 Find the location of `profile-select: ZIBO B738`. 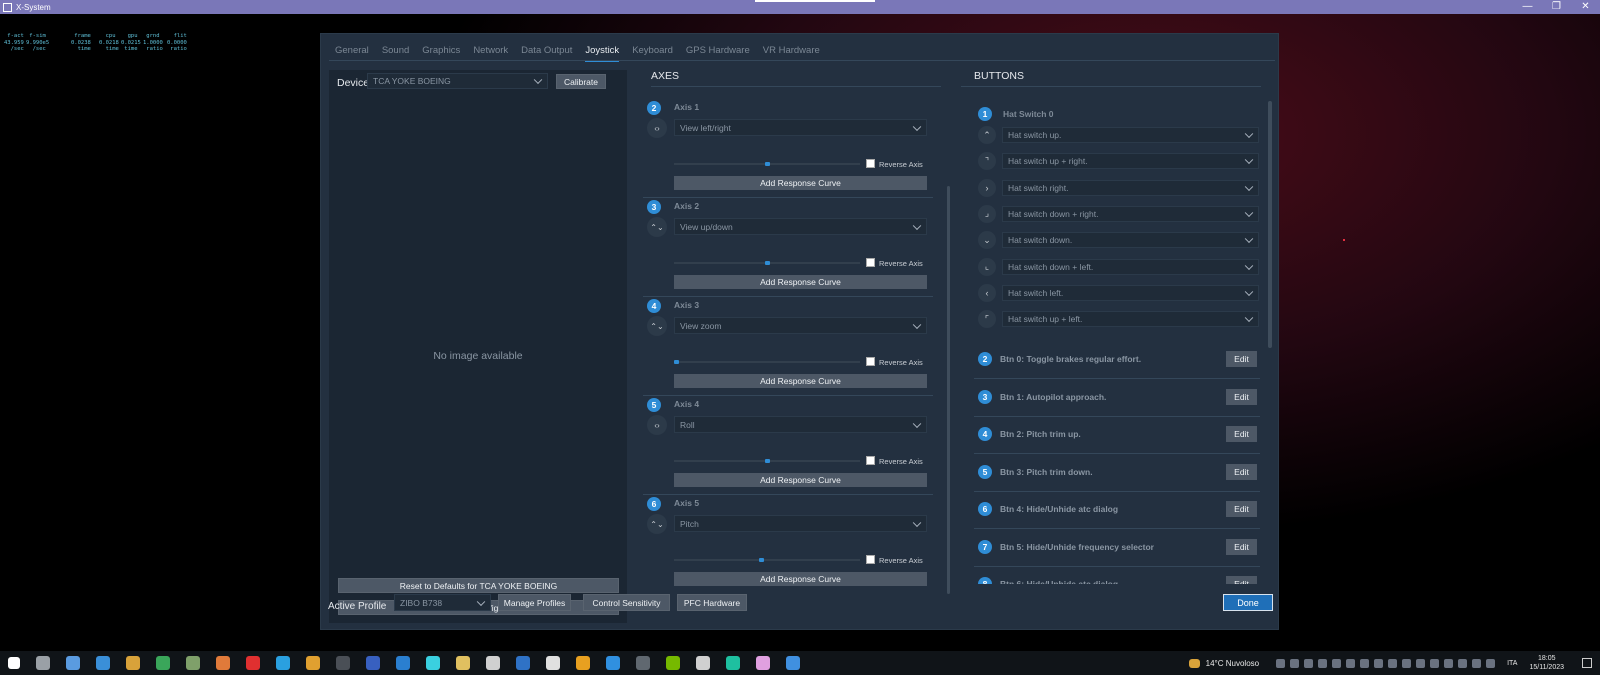

profile-select: ZIBO B738 is located at coordinates (442, 602).